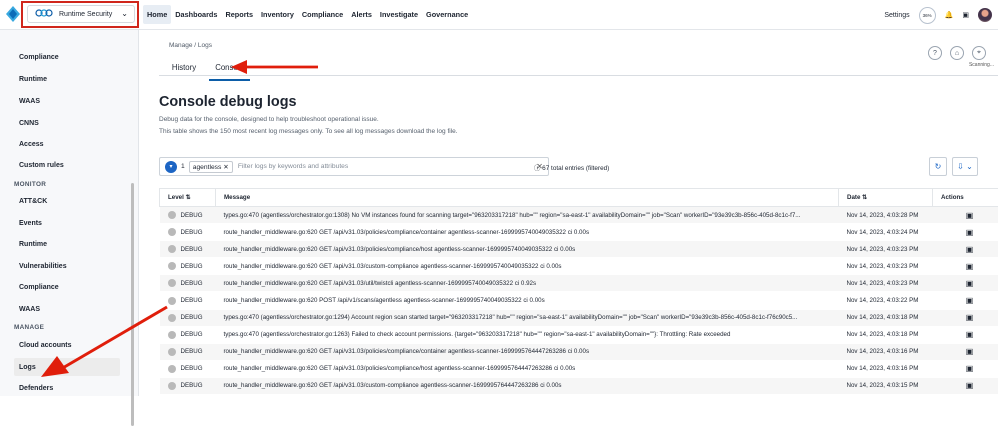 This screenshot has width=998, height=426. I want to click on sidebar-item-cnns: CNNS, so click(29, 123).